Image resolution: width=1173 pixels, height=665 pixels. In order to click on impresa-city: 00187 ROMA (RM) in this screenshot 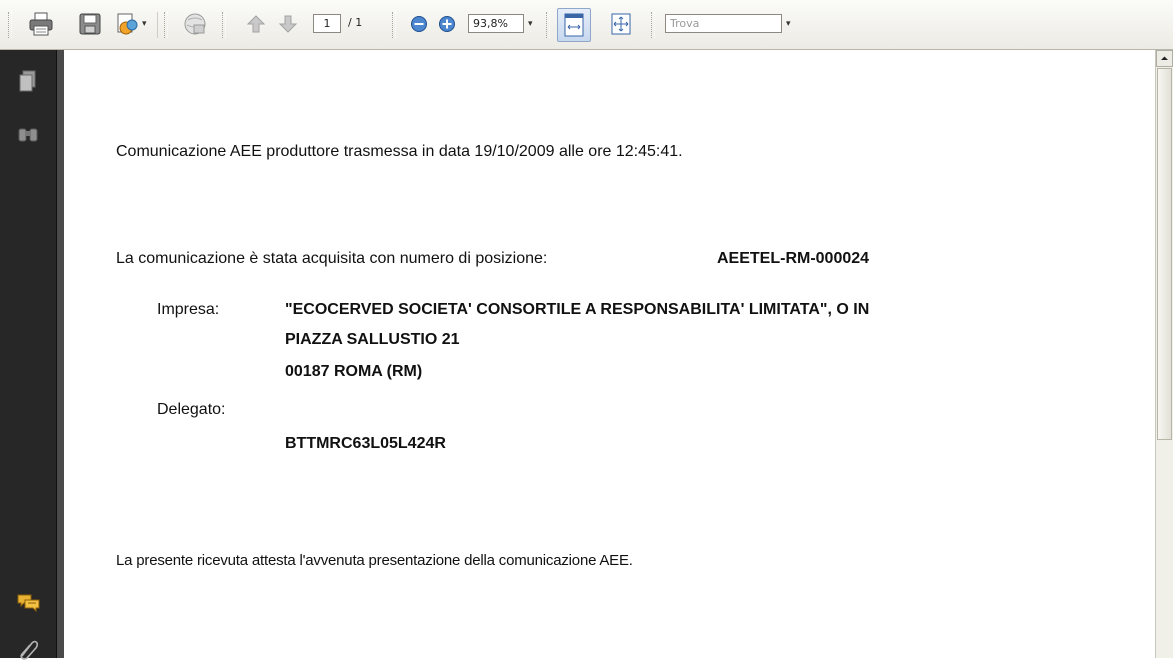, I will do `click(354, 371)`.